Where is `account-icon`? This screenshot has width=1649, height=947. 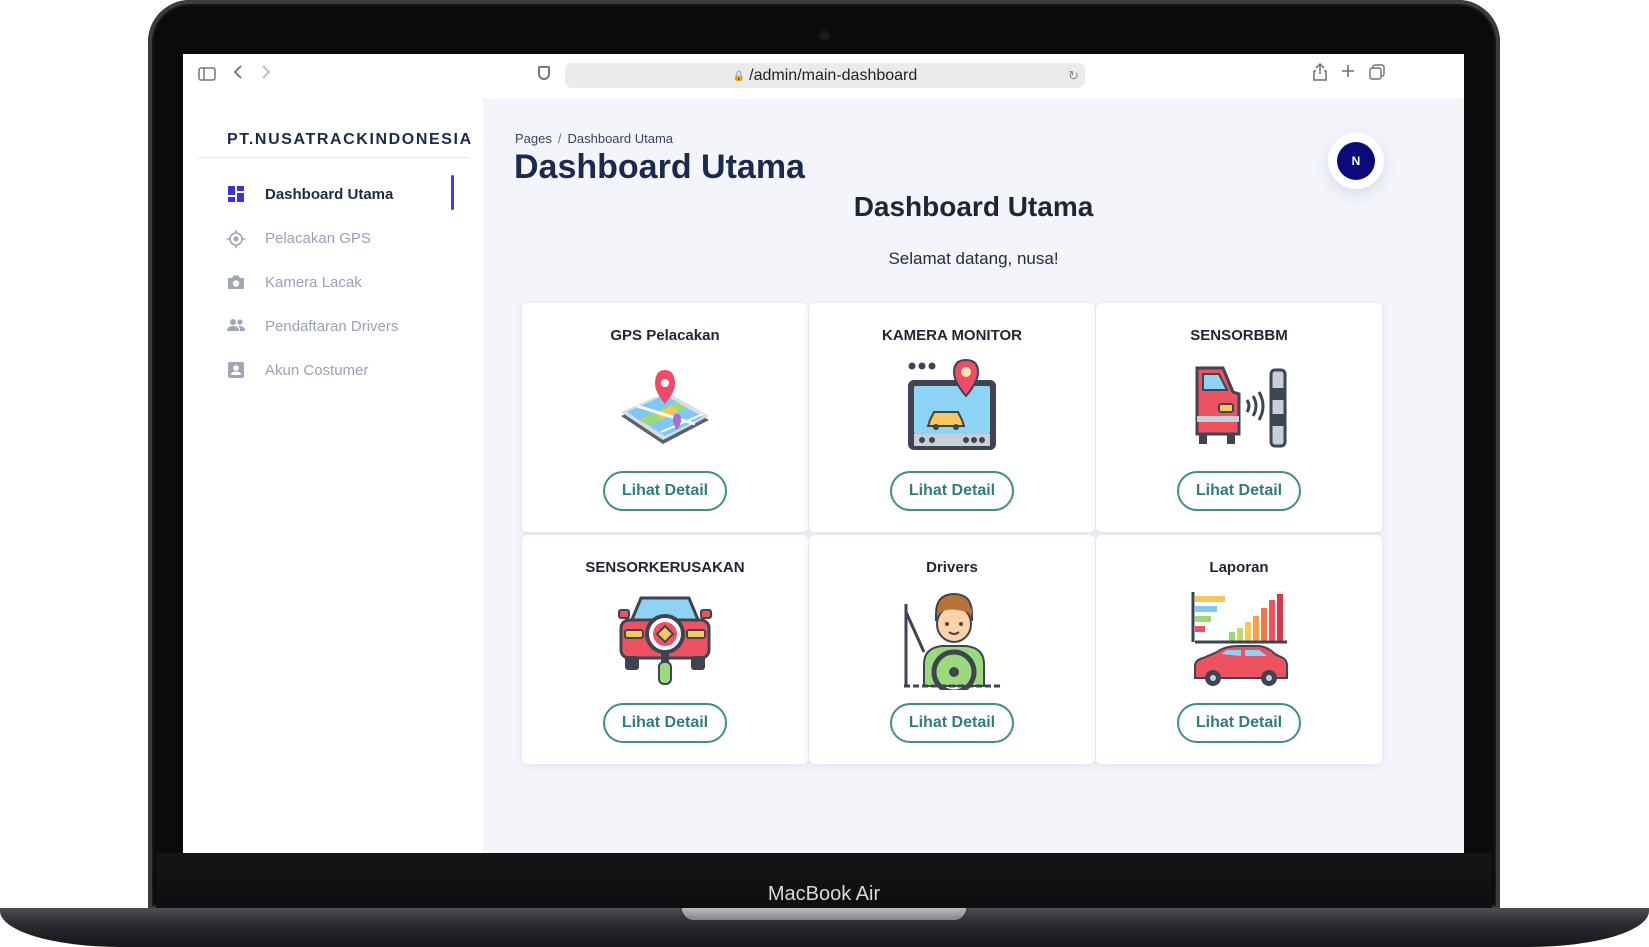 account-icon is located at coordinates (236, 371).